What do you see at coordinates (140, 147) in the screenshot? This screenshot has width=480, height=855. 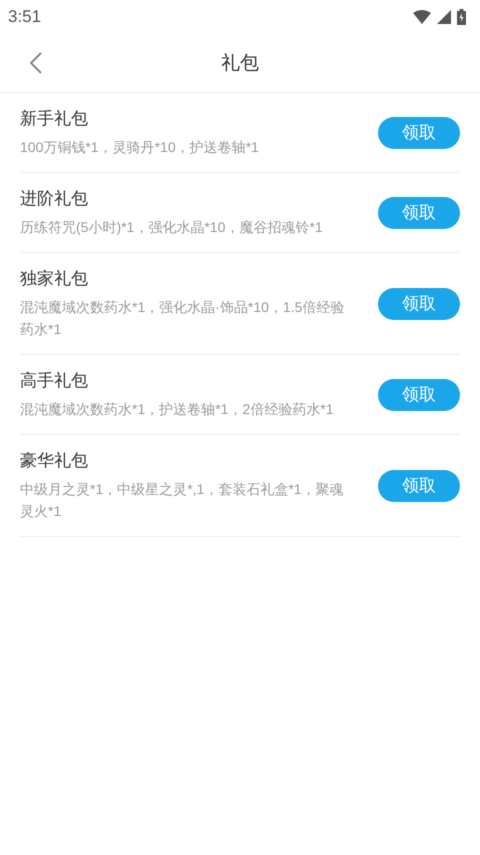 I see `gift-contents: 100万铜钱*1，灵骑丹*10，护送卷轴*1` at bounding box center [140, 147].